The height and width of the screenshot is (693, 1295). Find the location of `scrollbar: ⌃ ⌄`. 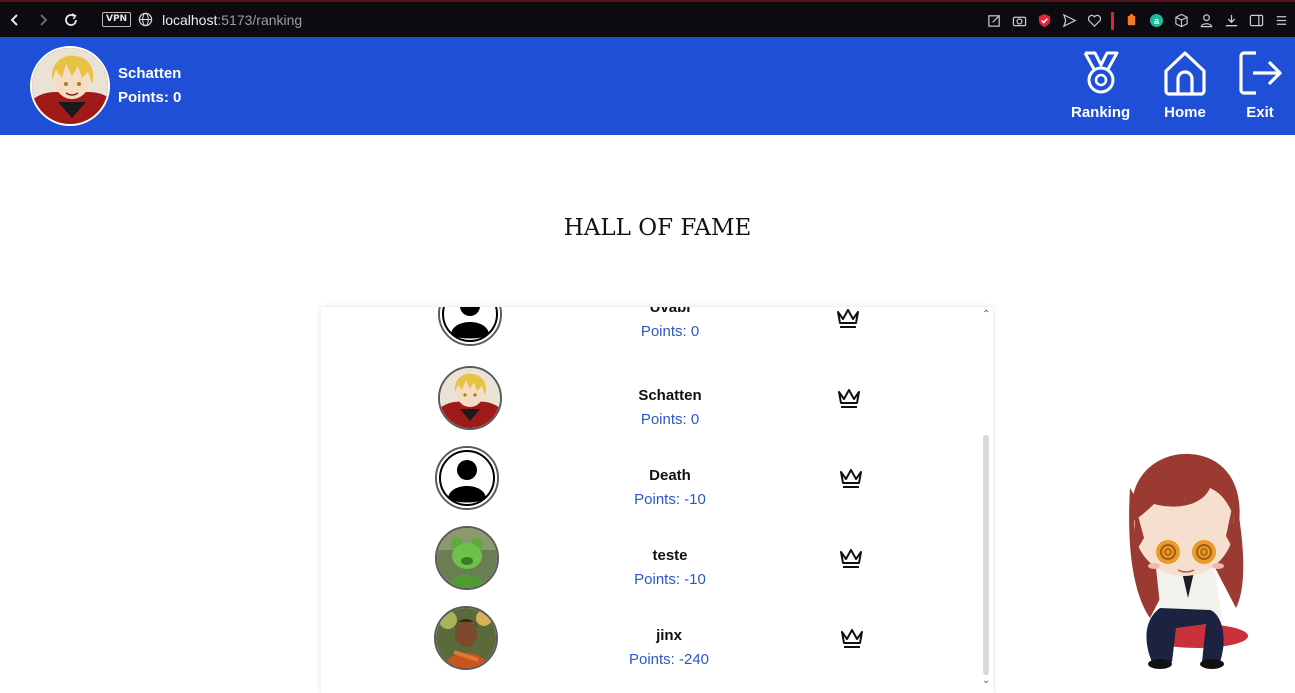

scrollbar: ⌃ ⌄ is located at coordinates (986, 500).